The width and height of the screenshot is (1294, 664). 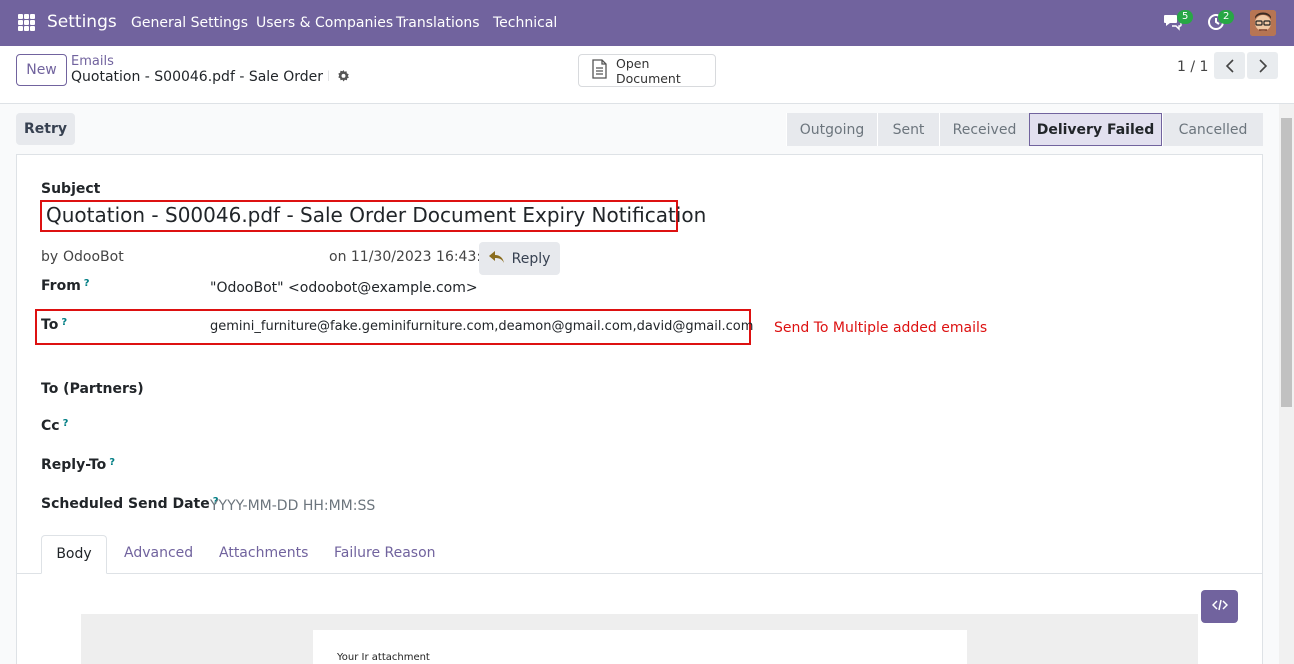 What do you see at coordinates (130, 504) in the screenshot?
I see `scheduled-send-date-label: Scheduled Send Date?` at bounding box center [130, 504].